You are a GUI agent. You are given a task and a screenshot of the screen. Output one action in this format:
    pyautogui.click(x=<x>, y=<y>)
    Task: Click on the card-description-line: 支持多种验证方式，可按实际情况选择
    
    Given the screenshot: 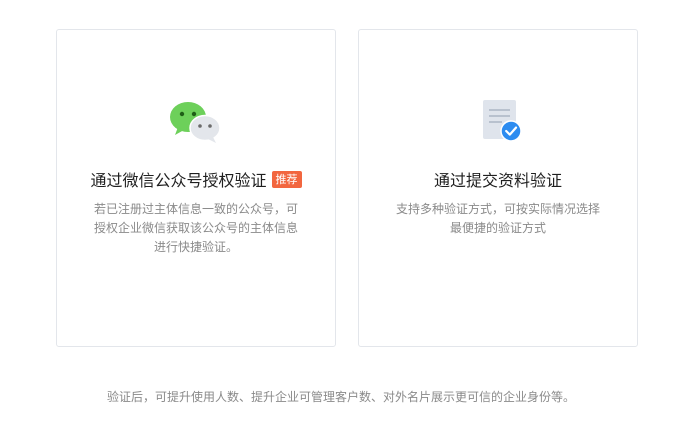 What is the action you would take?
    pyautogui.click(x=497, y=209)
    